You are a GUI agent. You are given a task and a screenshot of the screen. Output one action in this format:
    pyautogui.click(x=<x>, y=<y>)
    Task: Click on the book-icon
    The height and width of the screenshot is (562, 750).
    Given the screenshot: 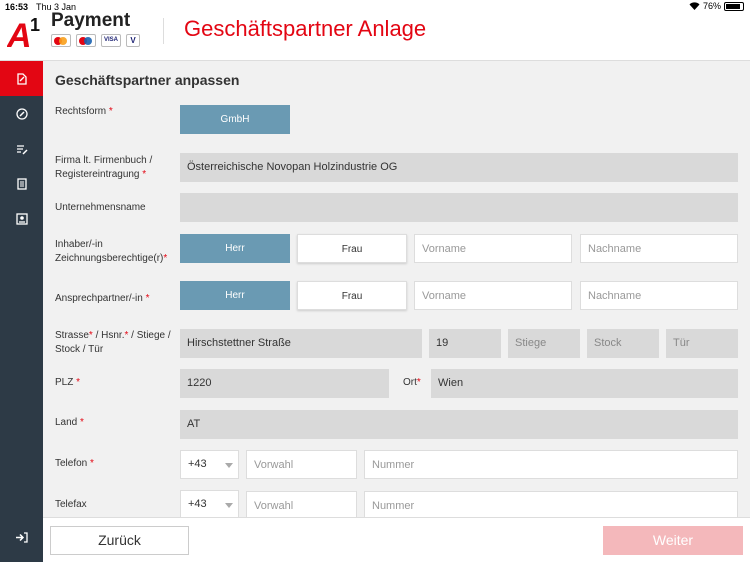 What is the action you would take?
    pyautogui.click(x=21, y=183)
    